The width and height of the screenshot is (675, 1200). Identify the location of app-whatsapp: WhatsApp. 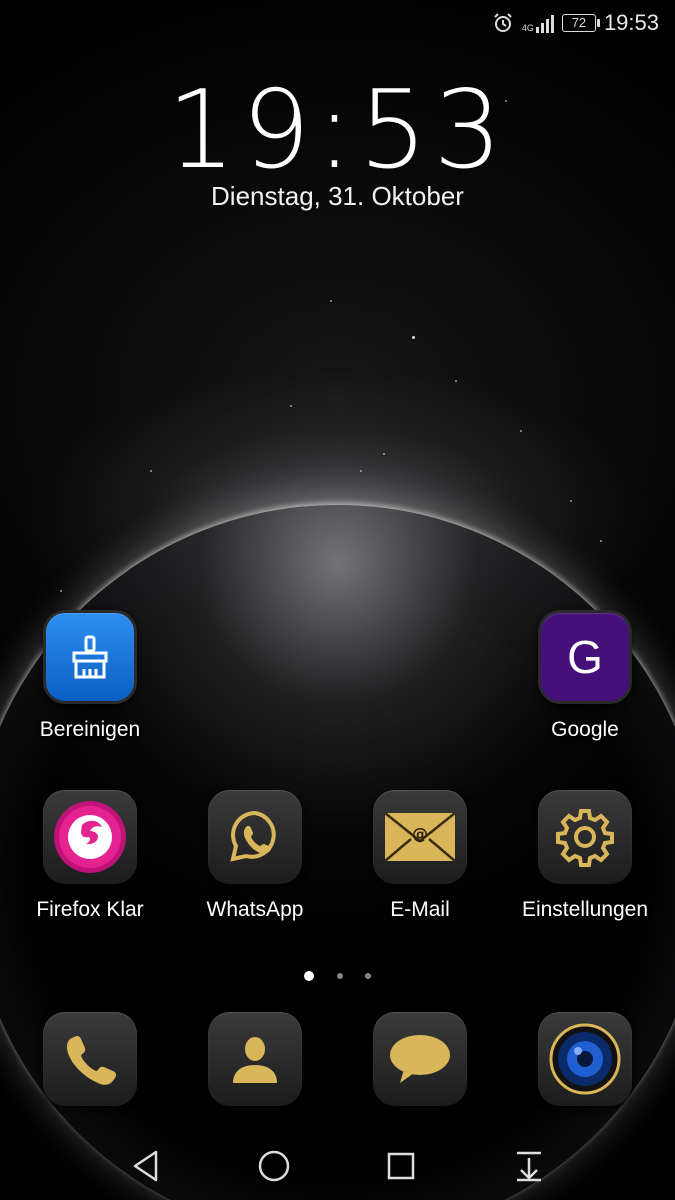
(255, 856).